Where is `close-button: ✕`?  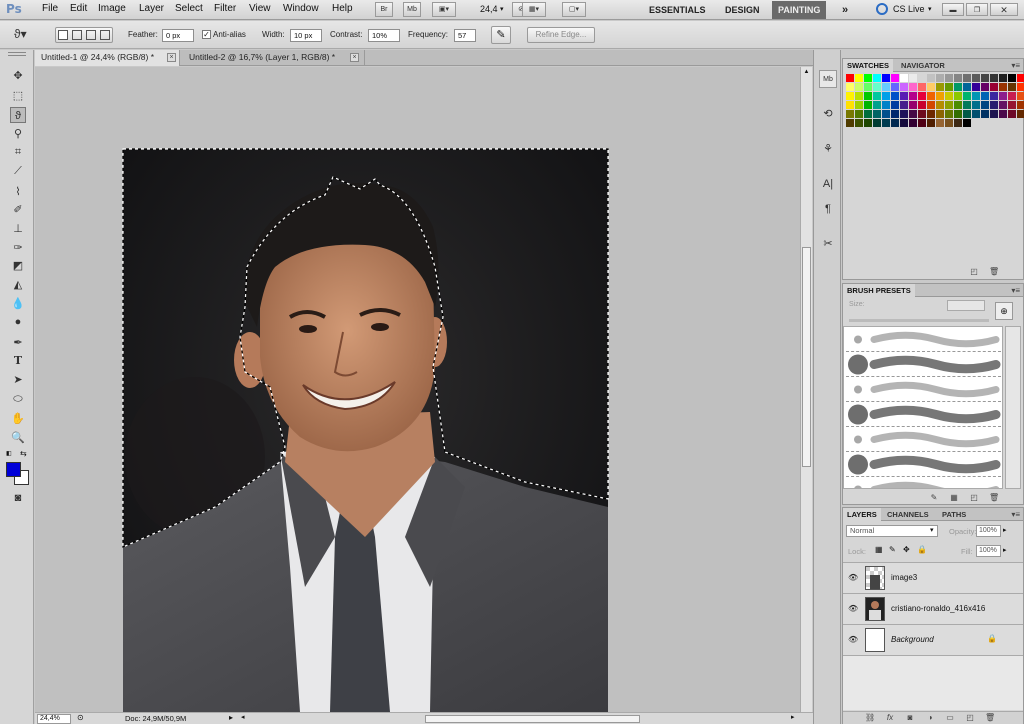
close-button: ✕ is located at coordinates (1004, 9).